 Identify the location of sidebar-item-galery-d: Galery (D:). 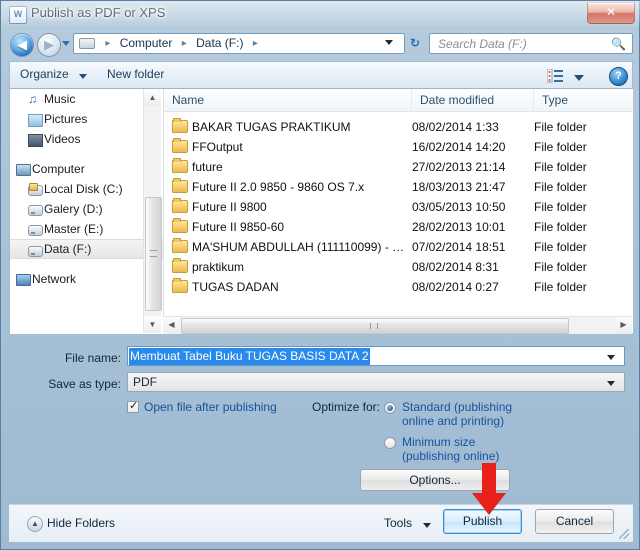
(86, 209).